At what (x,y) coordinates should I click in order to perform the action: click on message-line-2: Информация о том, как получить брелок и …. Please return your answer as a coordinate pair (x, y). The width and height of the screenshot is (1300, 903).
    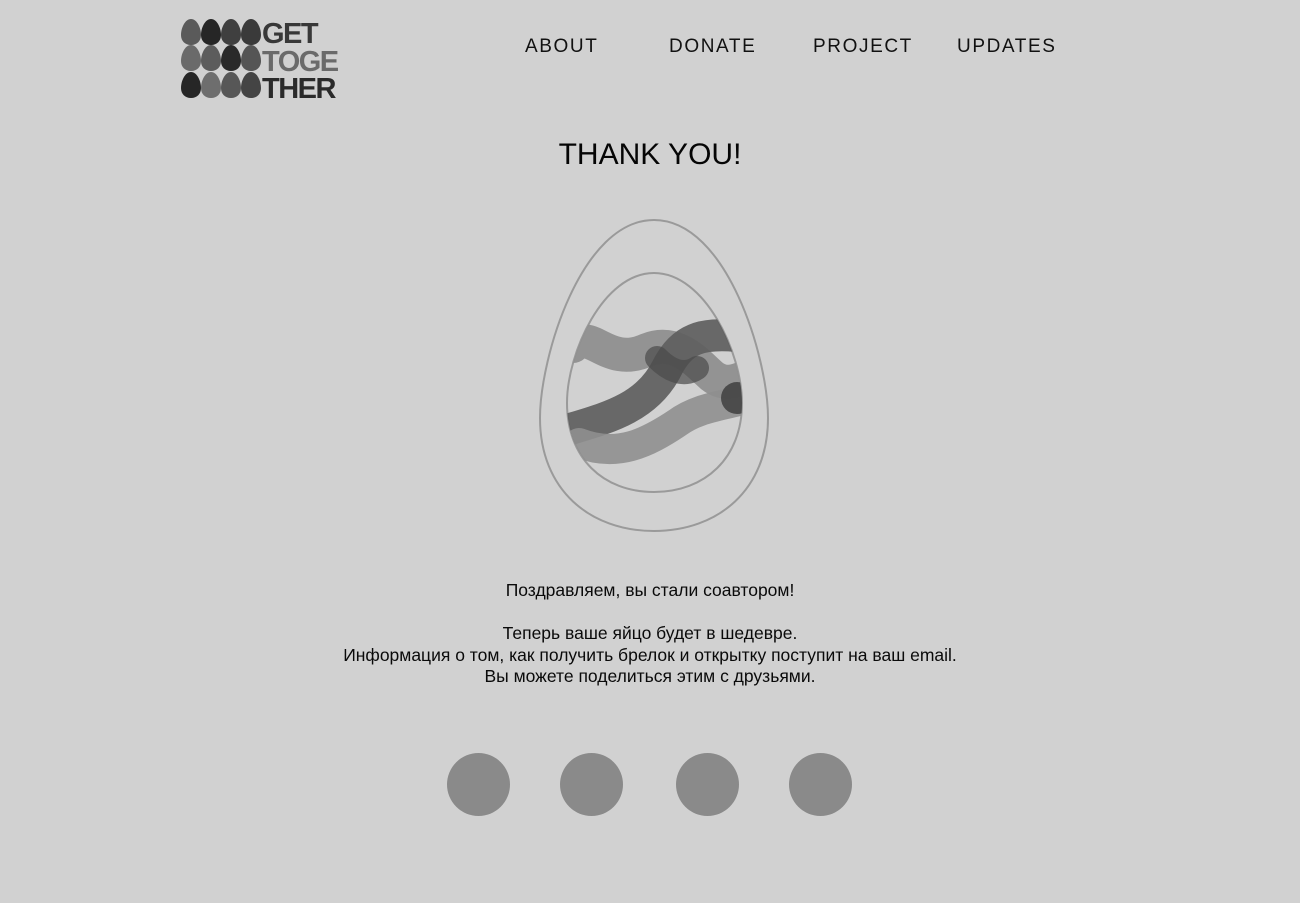
    Looking at the image, I should click on (650, 654).